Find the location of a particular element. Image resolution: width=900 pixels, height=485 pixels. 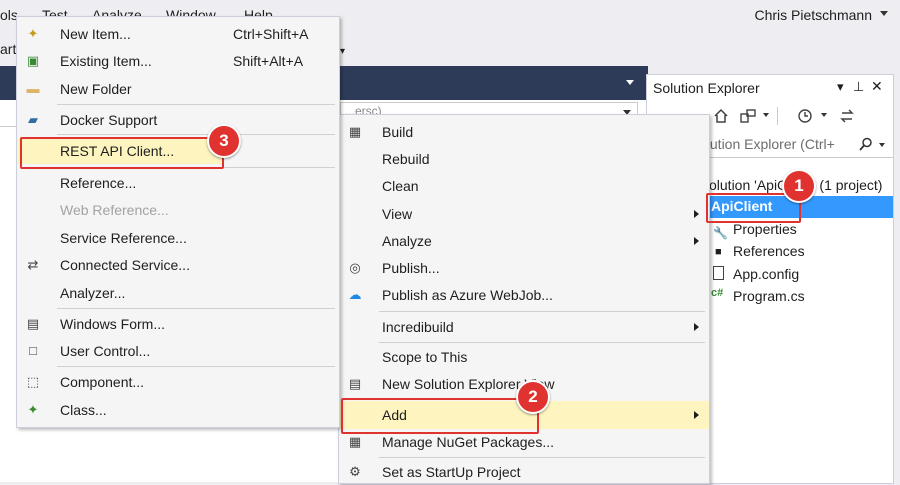

menu-item-incredibuild: Incredibuild is located at coordinates (524, 327).